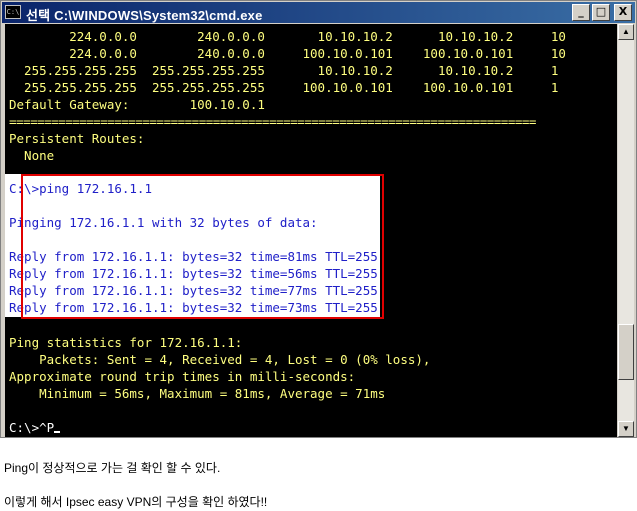 The width and height of the screenshot is (637, 511). Describe the element at coordinates (626, 32) in the screenshot. I see `scroll-up-button: ▲` at that location.